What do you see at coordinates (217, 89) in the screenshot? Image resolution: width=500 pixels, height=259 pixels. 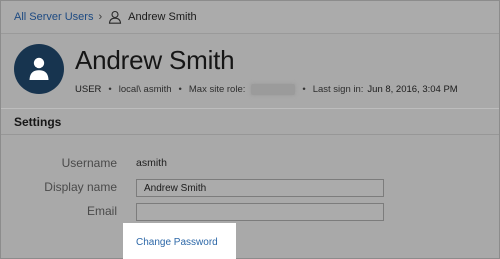 I see `max-site-role-label: Max site role:` at bounding box center [217, 89].